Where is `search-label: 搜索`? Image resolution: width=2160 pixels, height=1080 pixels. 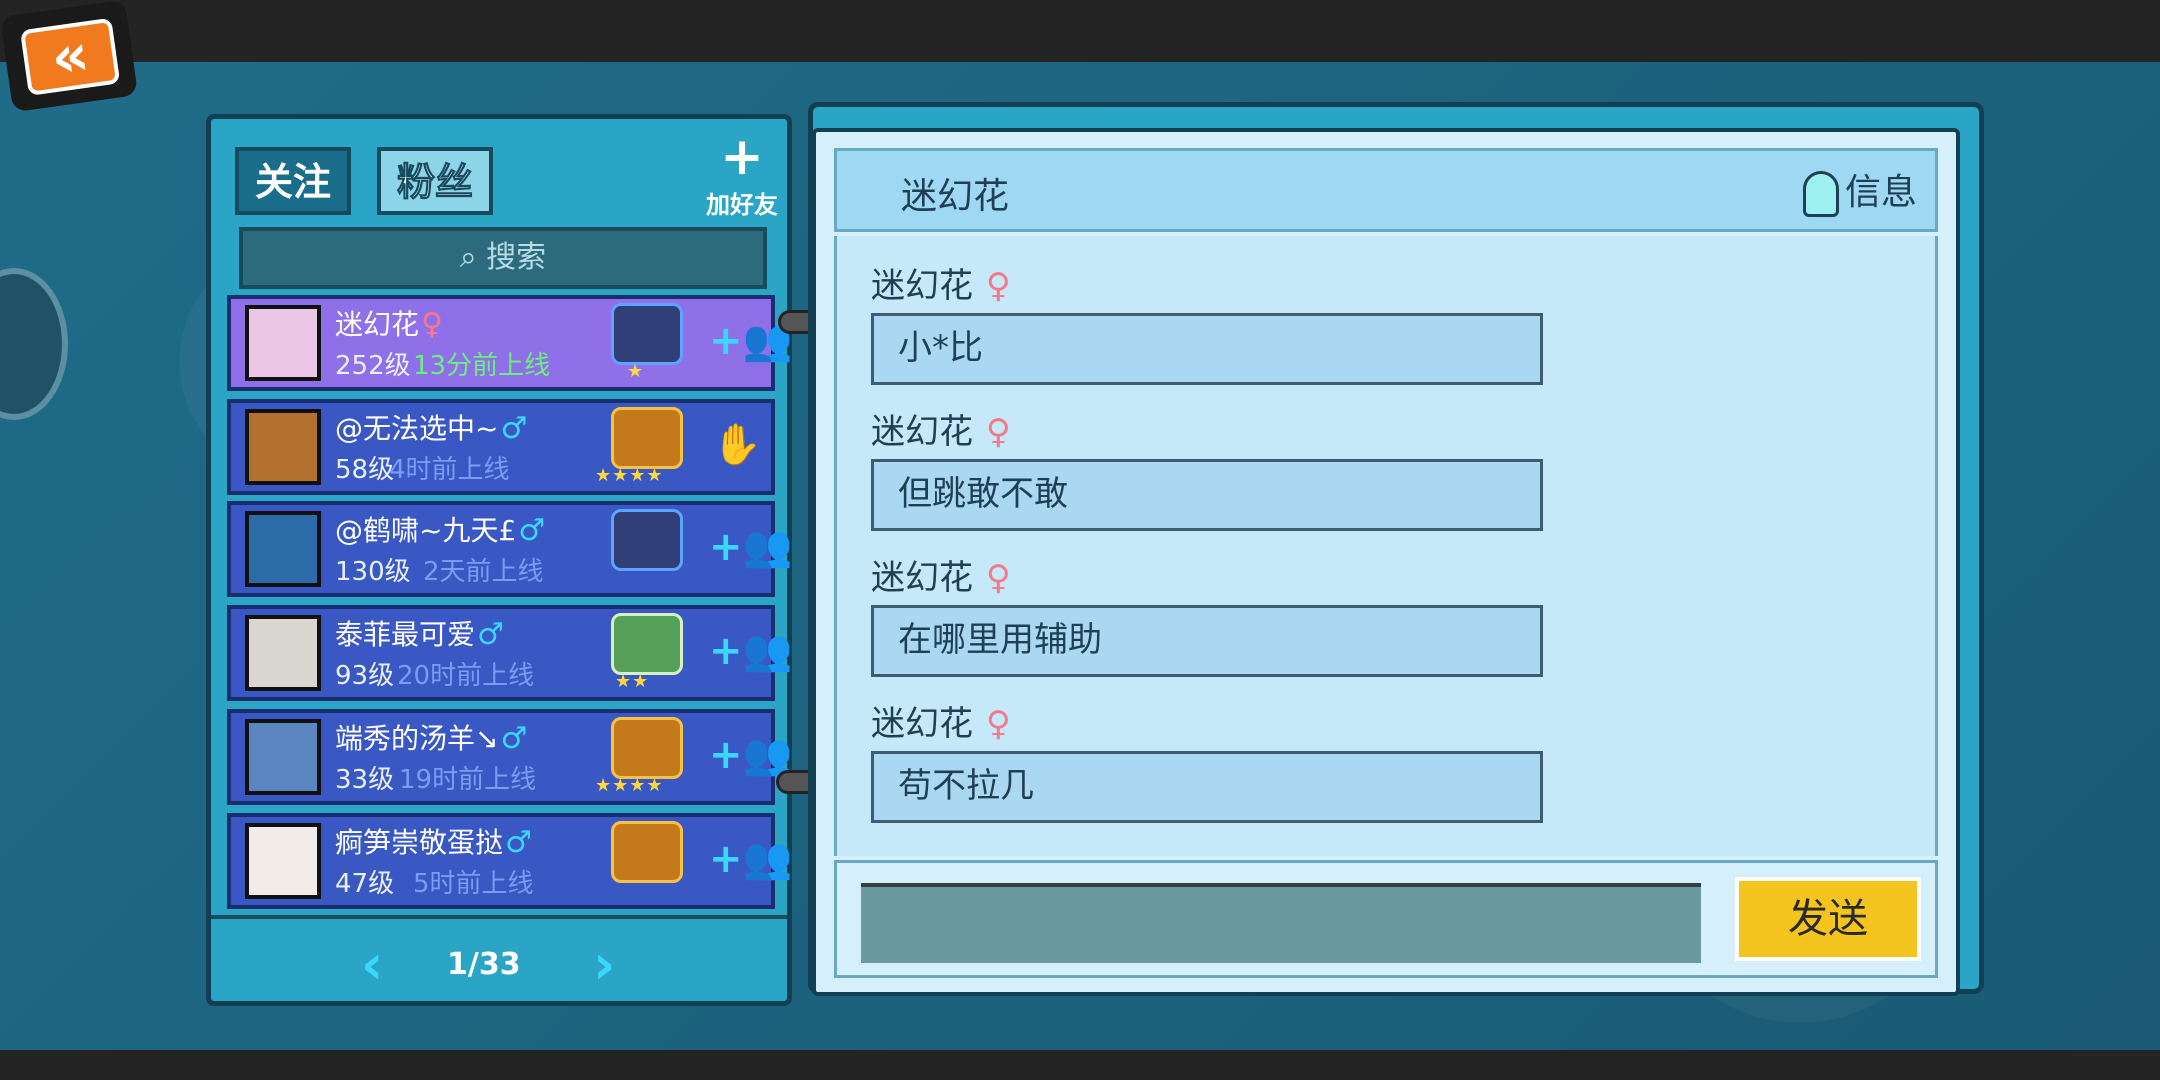 search-label: 搜索 is located at coordinates (516, 257).